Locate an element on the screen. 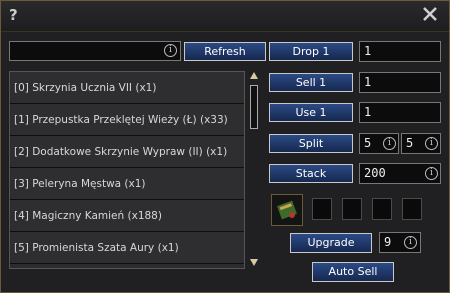  upgrade-item-slot is located at coordinates (287, 210).